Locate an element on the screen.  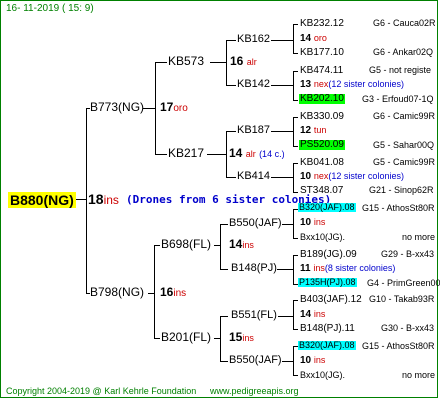
l4-info: G21 - Sinop62R is located at coordinates (401, 190).